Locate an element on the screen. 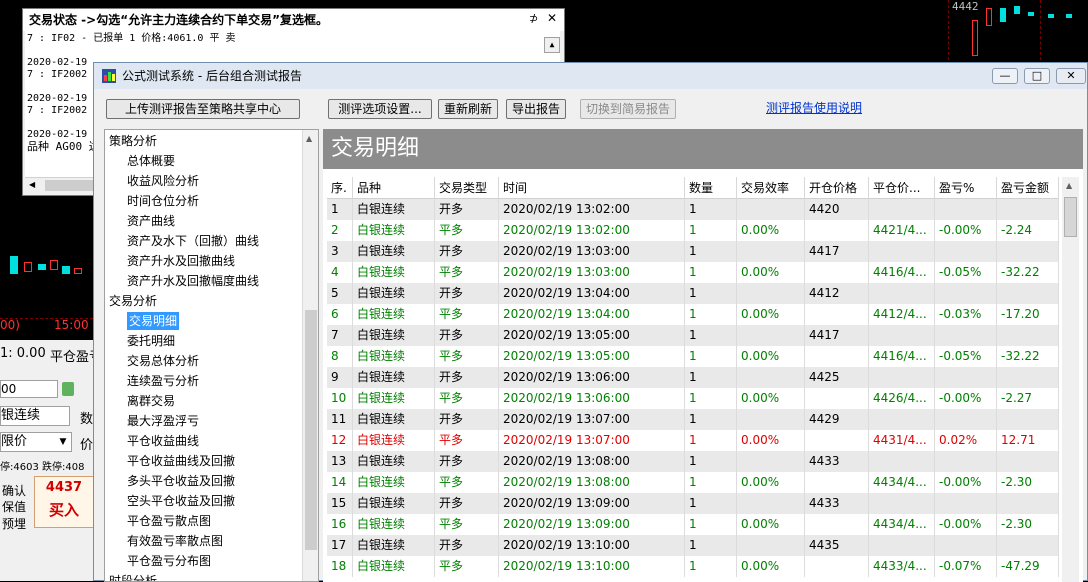 This screenshot has width=1088, height=582. table-row: 9 白银连续 开多 2020/02/19 13:06:00 1 4425 is located at coordinates (693, 377).